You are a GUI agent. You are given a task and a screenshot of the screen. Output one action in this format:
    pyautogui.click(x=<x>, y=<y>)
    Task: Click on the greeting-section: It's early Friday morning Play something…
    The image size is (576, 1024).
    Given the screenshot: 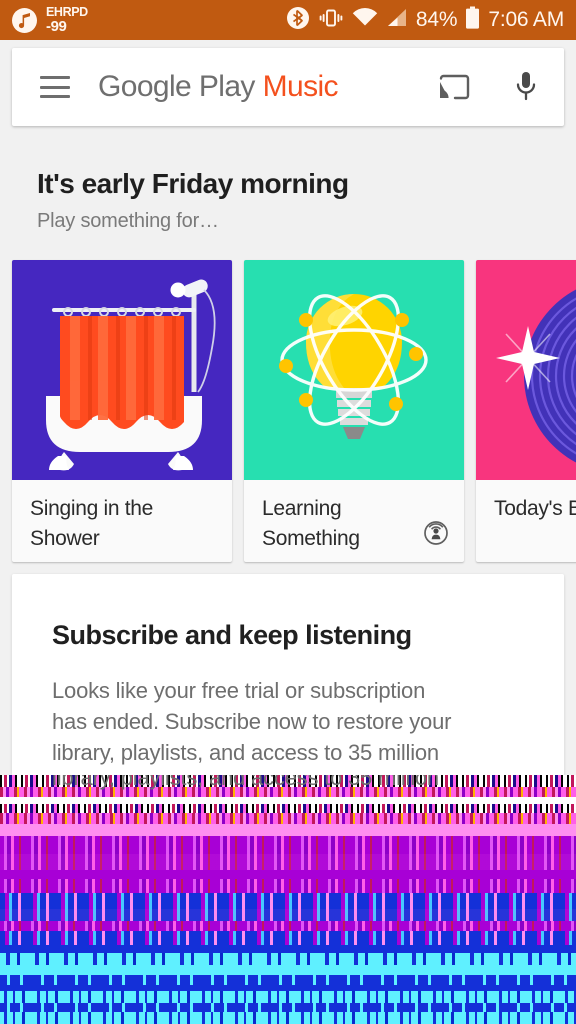 What is the action you would take?
    pyautogui.click(x=287, y=200)
    